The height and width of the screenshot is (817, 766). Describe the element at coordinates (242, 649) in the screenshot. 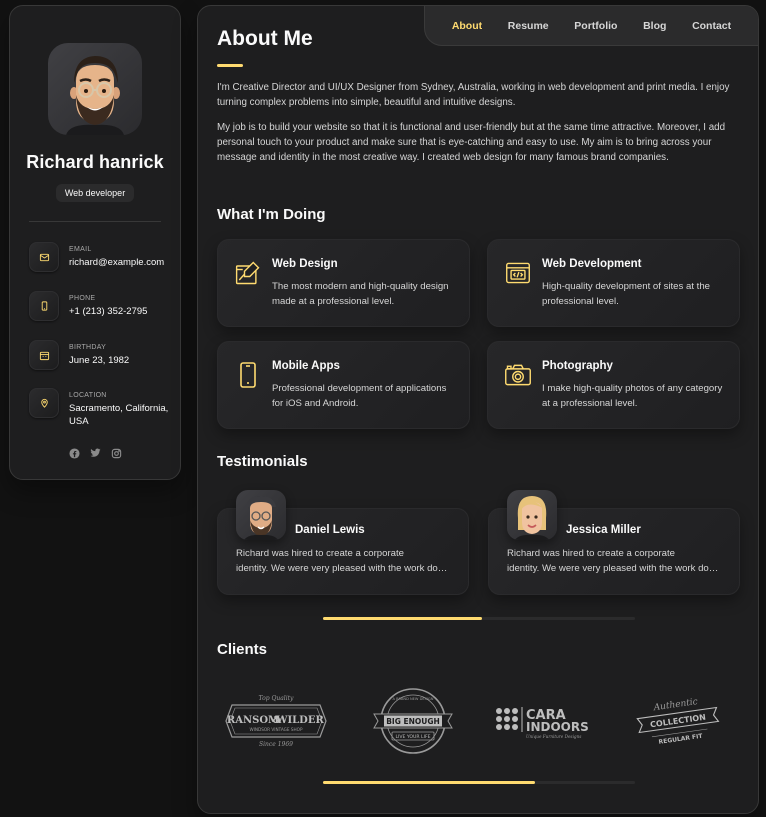

I see `clients-heading: Clients` at that location.